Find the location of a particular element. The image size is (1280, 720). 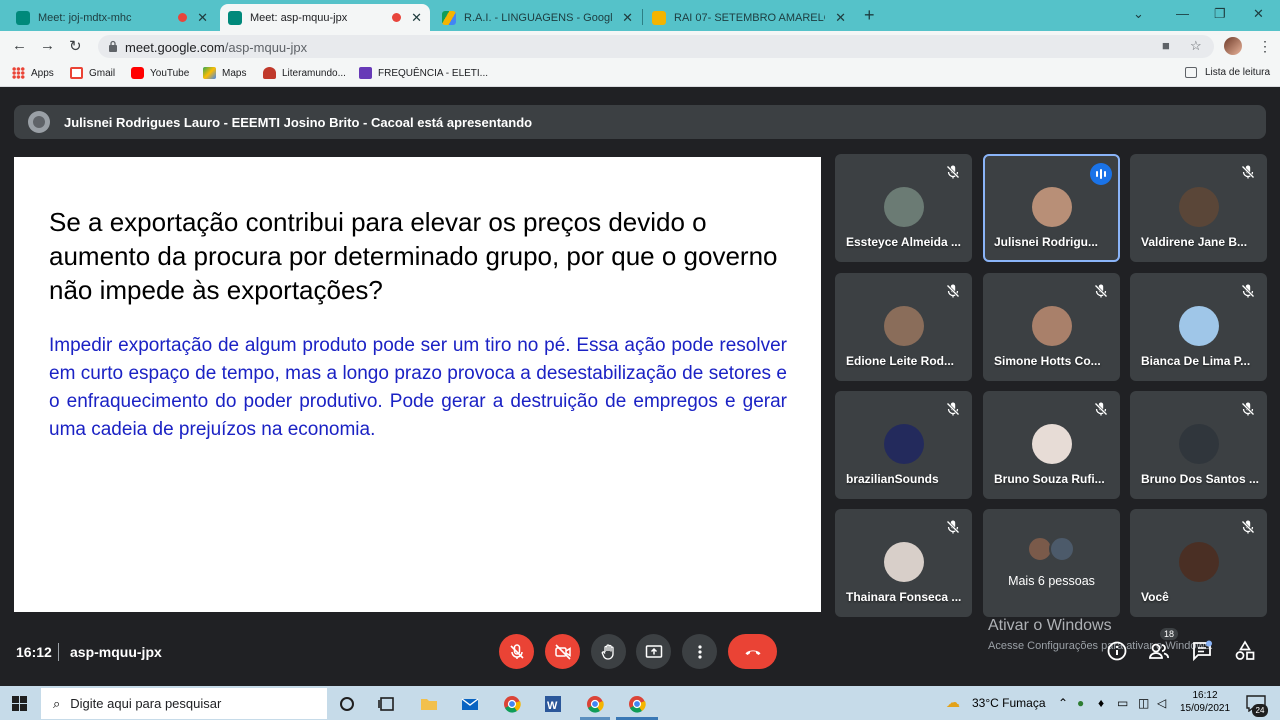

more-vert-icon is located at coordinates (699, 651).